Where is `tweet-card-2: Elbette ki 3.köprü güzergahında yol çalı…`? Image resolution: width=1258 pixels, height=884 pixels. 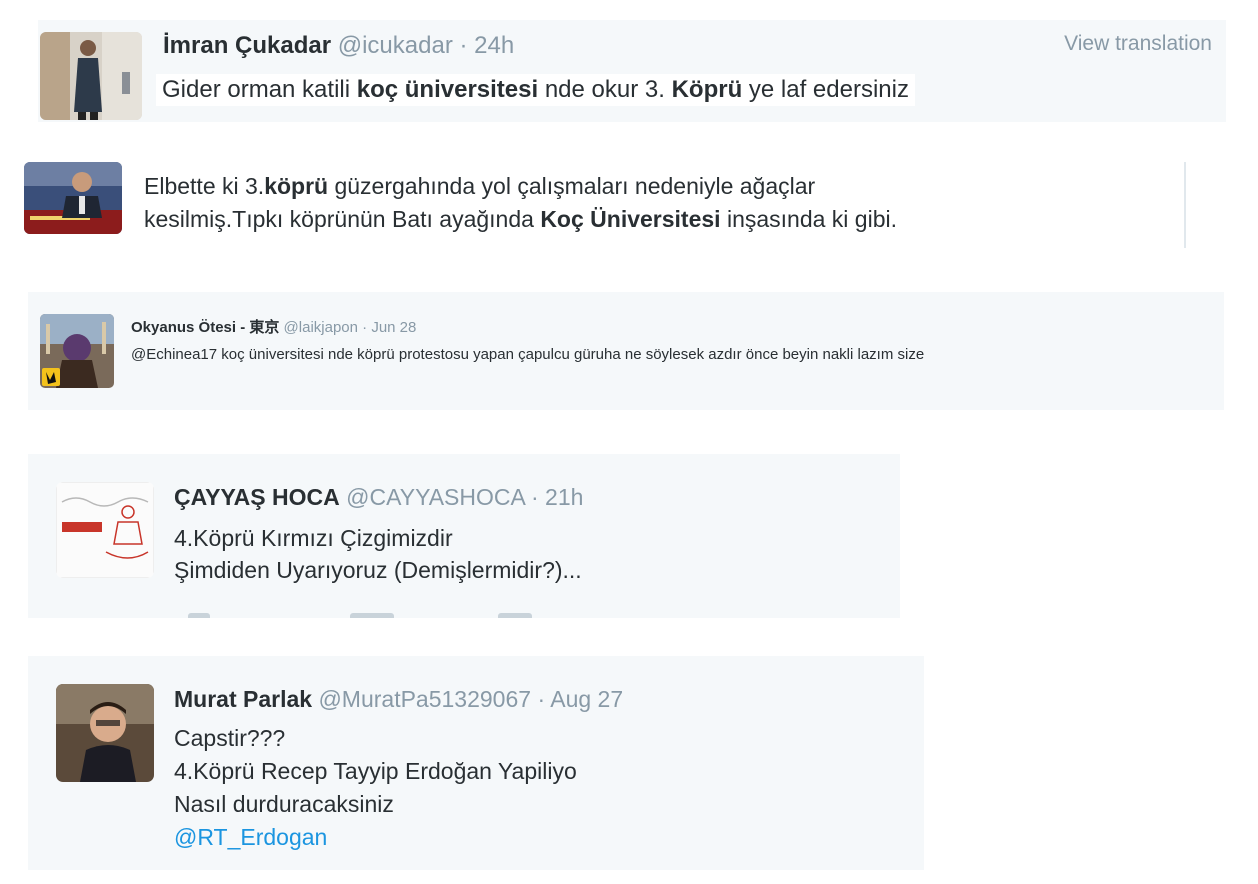 tweet-card-2: Elbette ki 3.köprü güzergahında yol çalı… is located at coordinates (605, 204).